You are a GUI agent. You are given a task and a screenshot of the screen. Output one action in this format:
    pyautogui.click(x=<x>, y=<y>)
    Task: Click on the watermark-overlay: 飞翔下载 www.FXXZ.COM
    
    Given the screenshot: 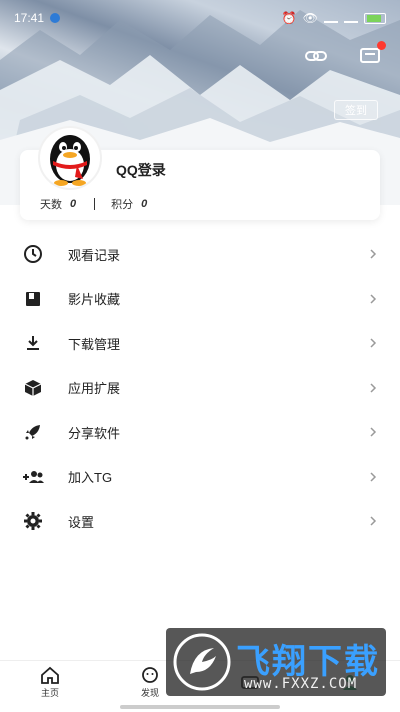 What is the action you would take?
    pyautogui.click(x=276, y=662)
    